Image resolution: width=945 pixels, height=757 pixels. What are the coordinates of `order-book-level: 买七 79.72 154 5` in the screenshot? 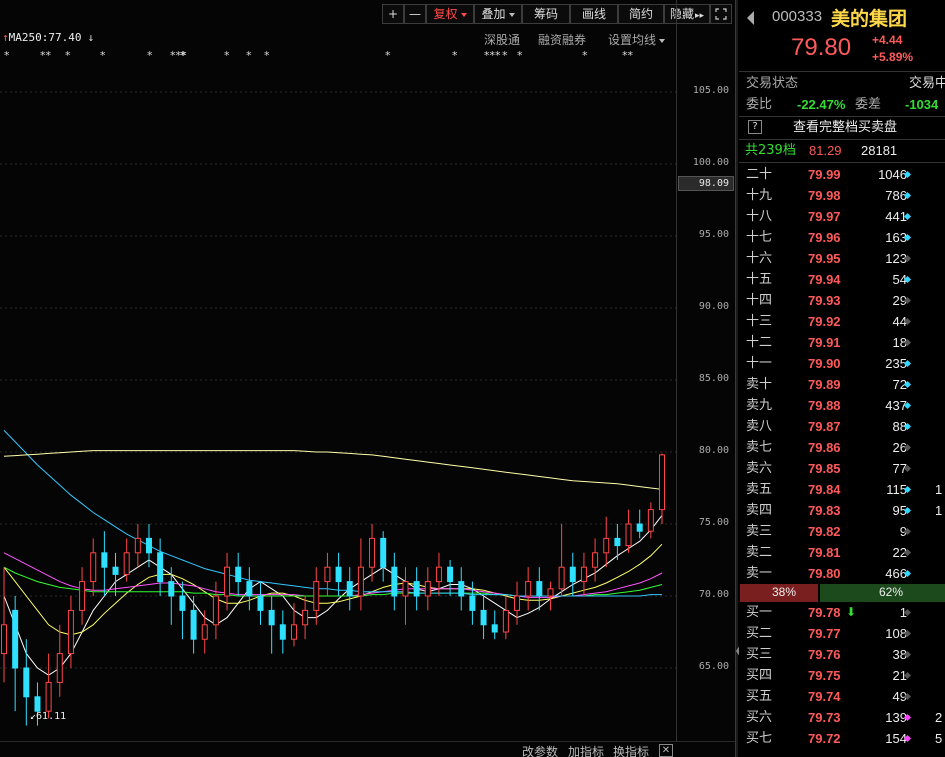 It's located at (842, 738).